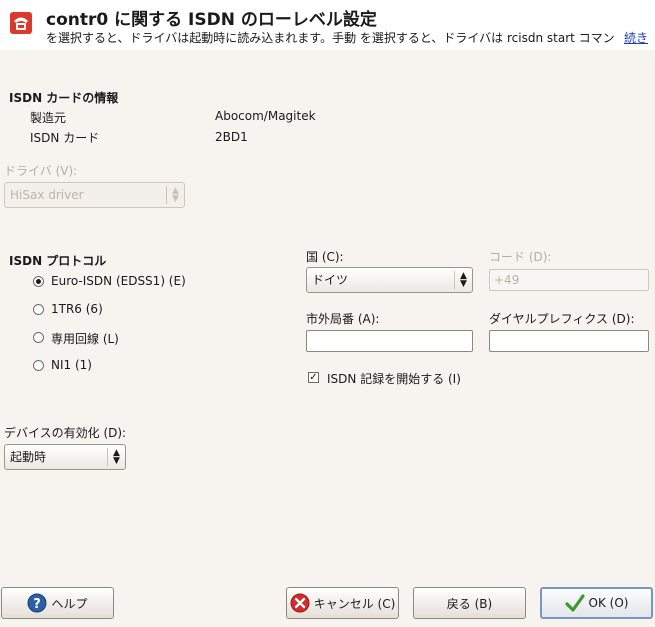 The image size is (655, 627). I want to click on logging-checkbox: ✓, so click(313, 377).